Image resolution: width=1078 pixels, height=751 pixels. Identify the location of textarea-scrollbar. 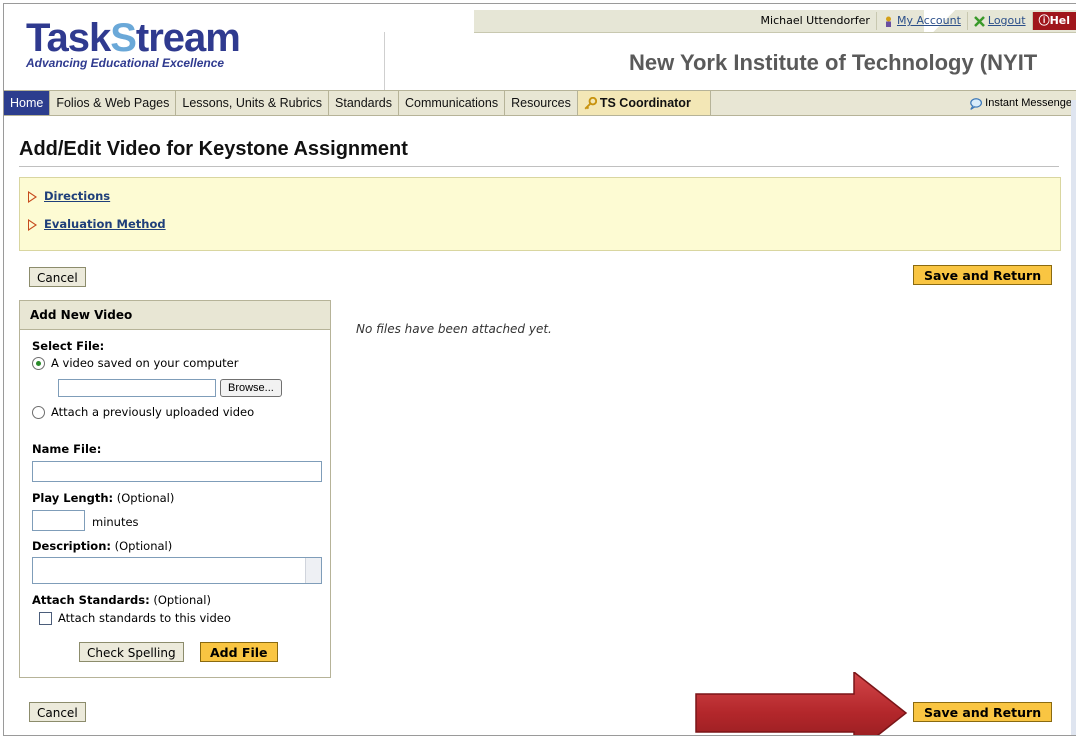
(313, 570).